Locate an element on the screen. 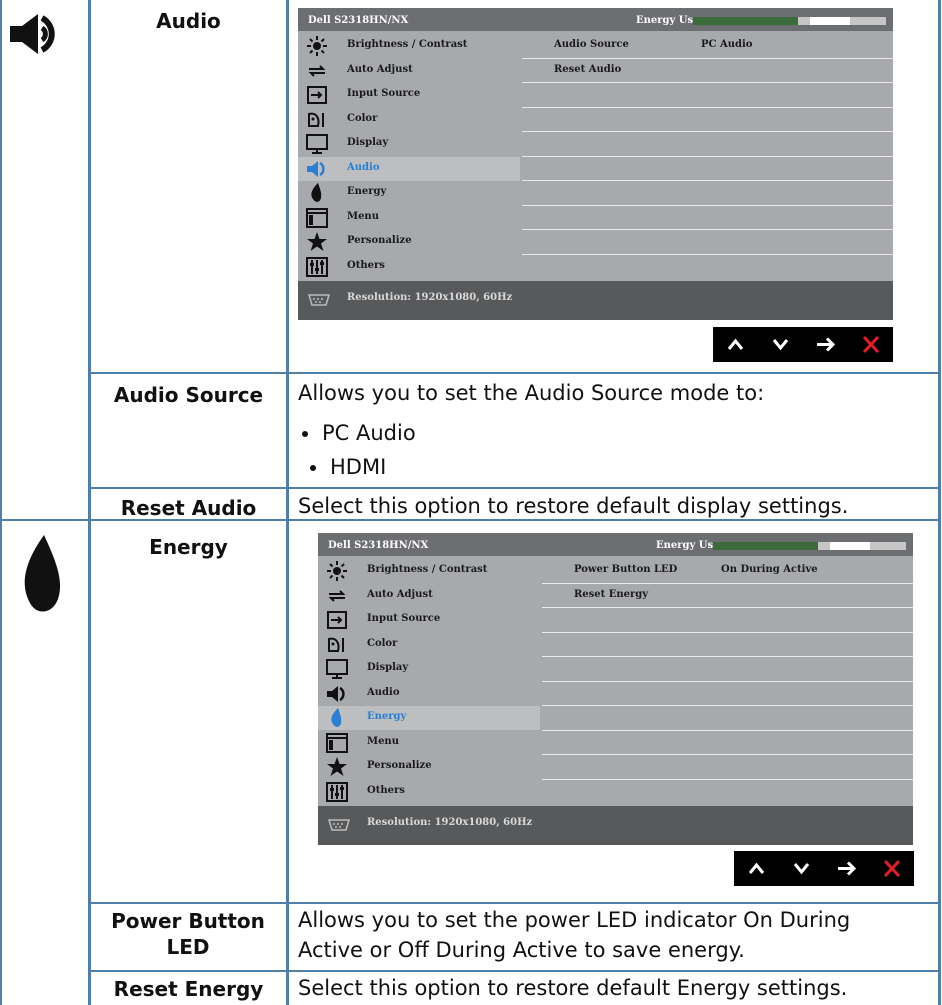  osd-menu-label: Auto Adjust is located at coordinates (380, 69).